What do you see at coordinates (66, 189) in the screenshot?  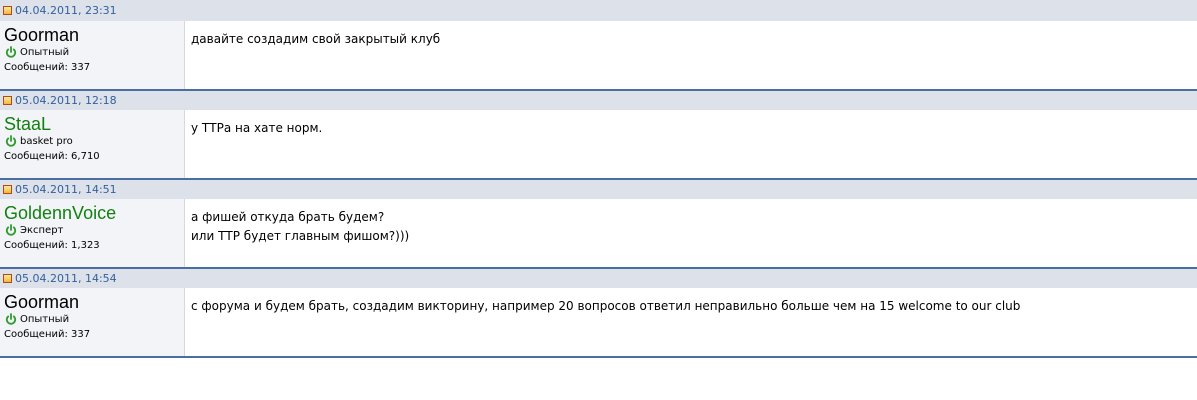 I see `post-date: 05.04.2011, 14:51` at bounding box center [66, 189].